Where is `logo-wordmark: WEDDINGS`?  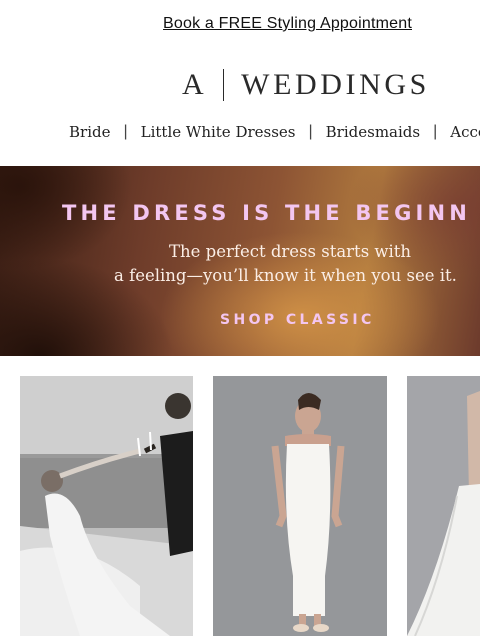
logo-wordmark: WEDDINGS is located at coordinates (335, 84).